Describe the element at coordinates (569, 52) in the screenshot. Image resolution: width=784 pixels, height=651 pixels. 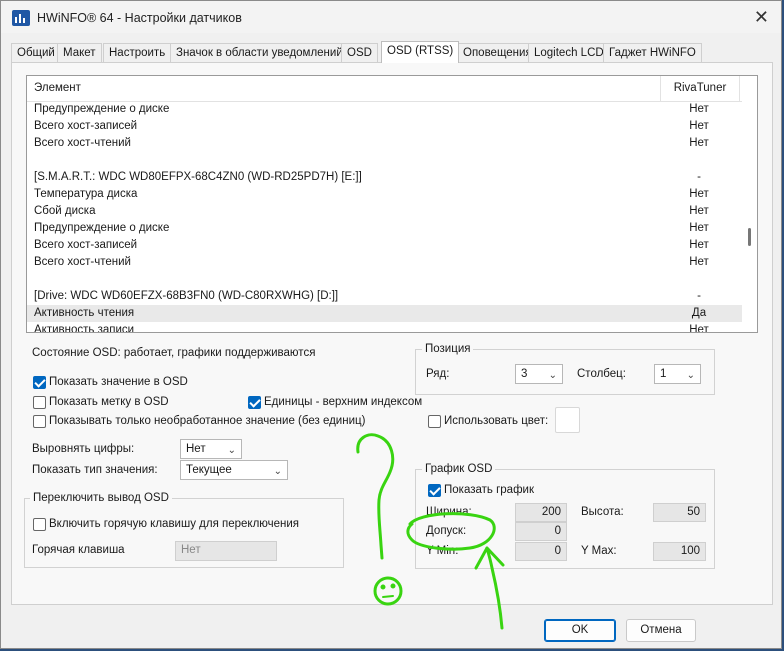
I see `tab-logitech-lcd: Logitech LCD` at that location.